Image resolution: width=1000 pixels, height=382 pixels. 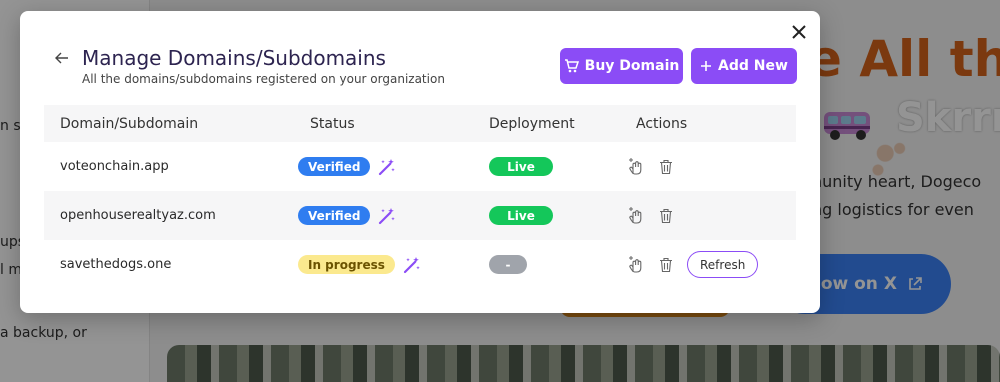 I want to click on header-actions: Actions, so click(x=662, y=123).